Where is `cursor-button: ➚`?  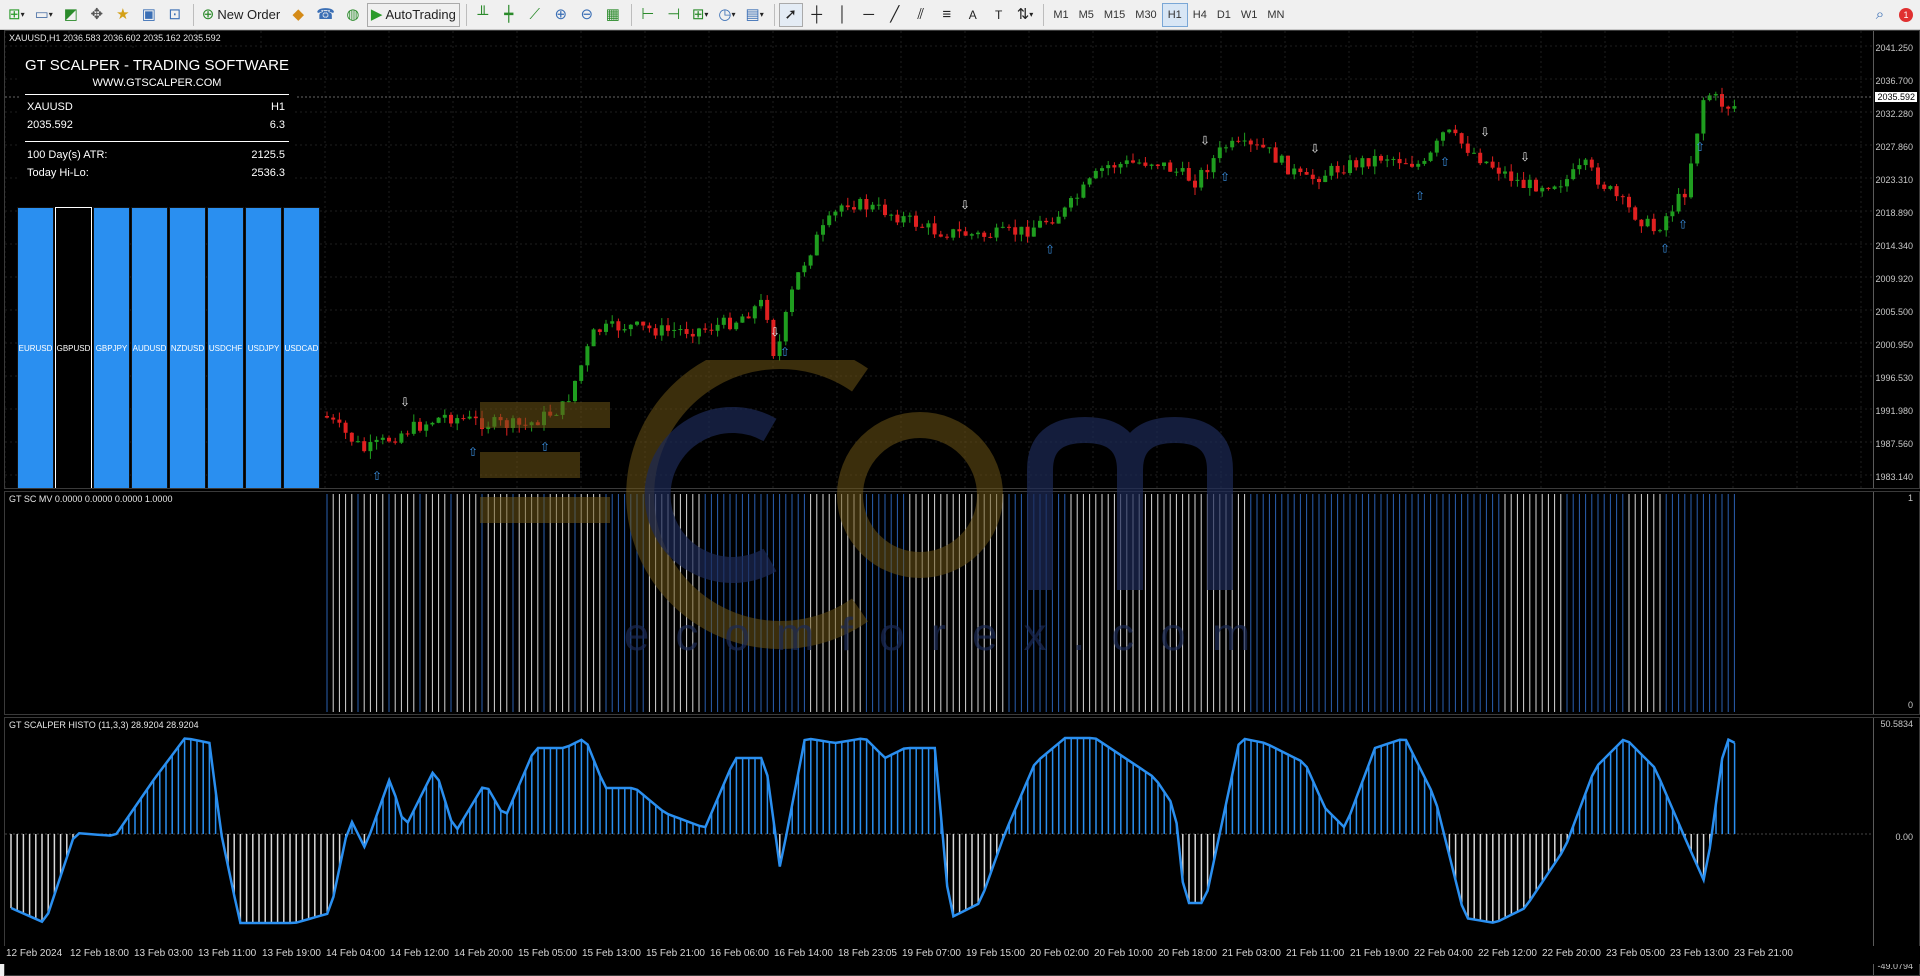 cursor-button: ➚ is located at coordinates (790, 14).